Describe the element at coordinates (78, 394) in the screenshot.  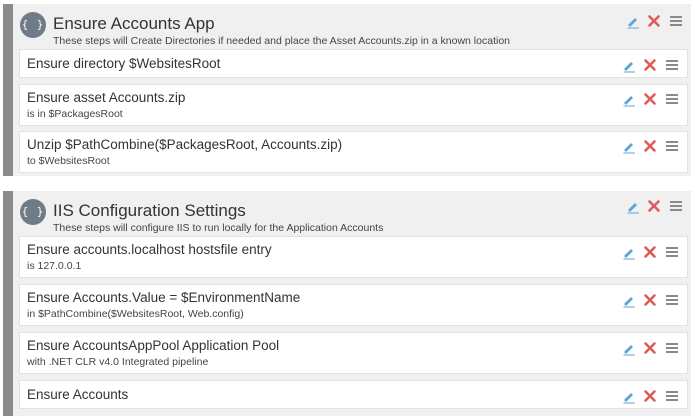
I see `step-title: Ensure Accounts` at that location.